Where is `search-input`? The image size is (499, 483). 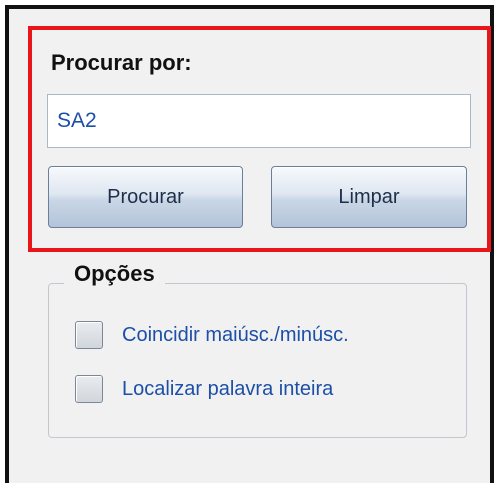 search-input is located at coordinates (259, 121).